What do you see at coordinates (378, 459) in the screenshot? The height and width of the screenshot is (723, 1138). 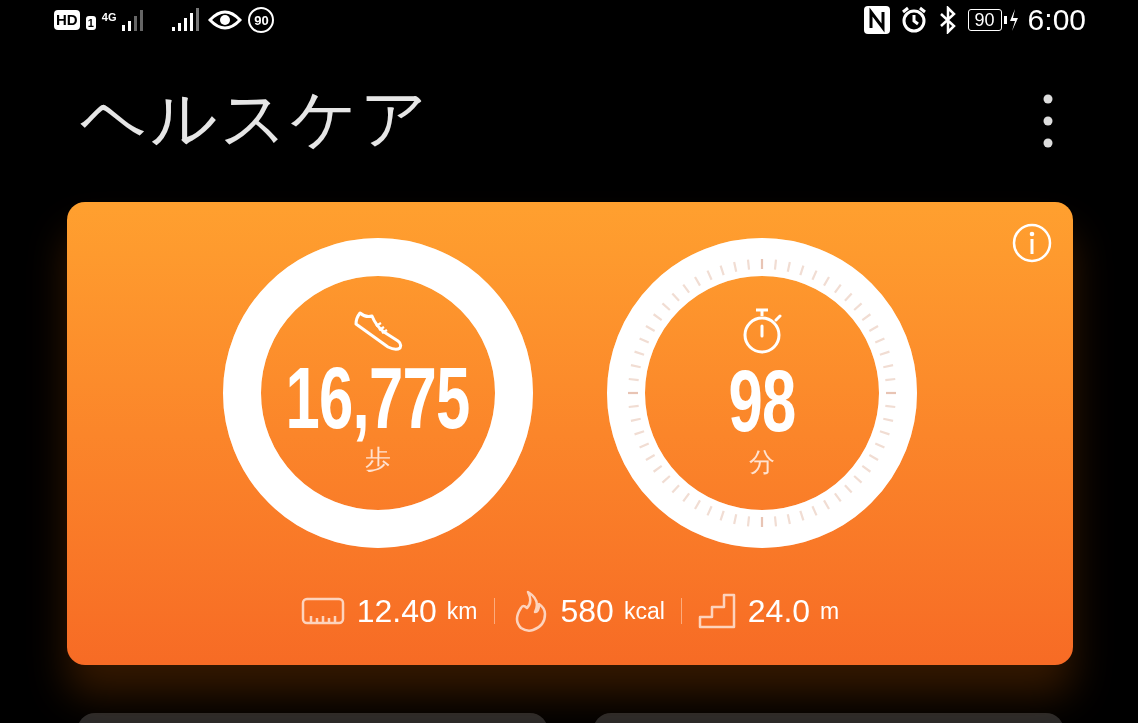 I see `ring-unit: 歩` at bounding box center [378, 459].